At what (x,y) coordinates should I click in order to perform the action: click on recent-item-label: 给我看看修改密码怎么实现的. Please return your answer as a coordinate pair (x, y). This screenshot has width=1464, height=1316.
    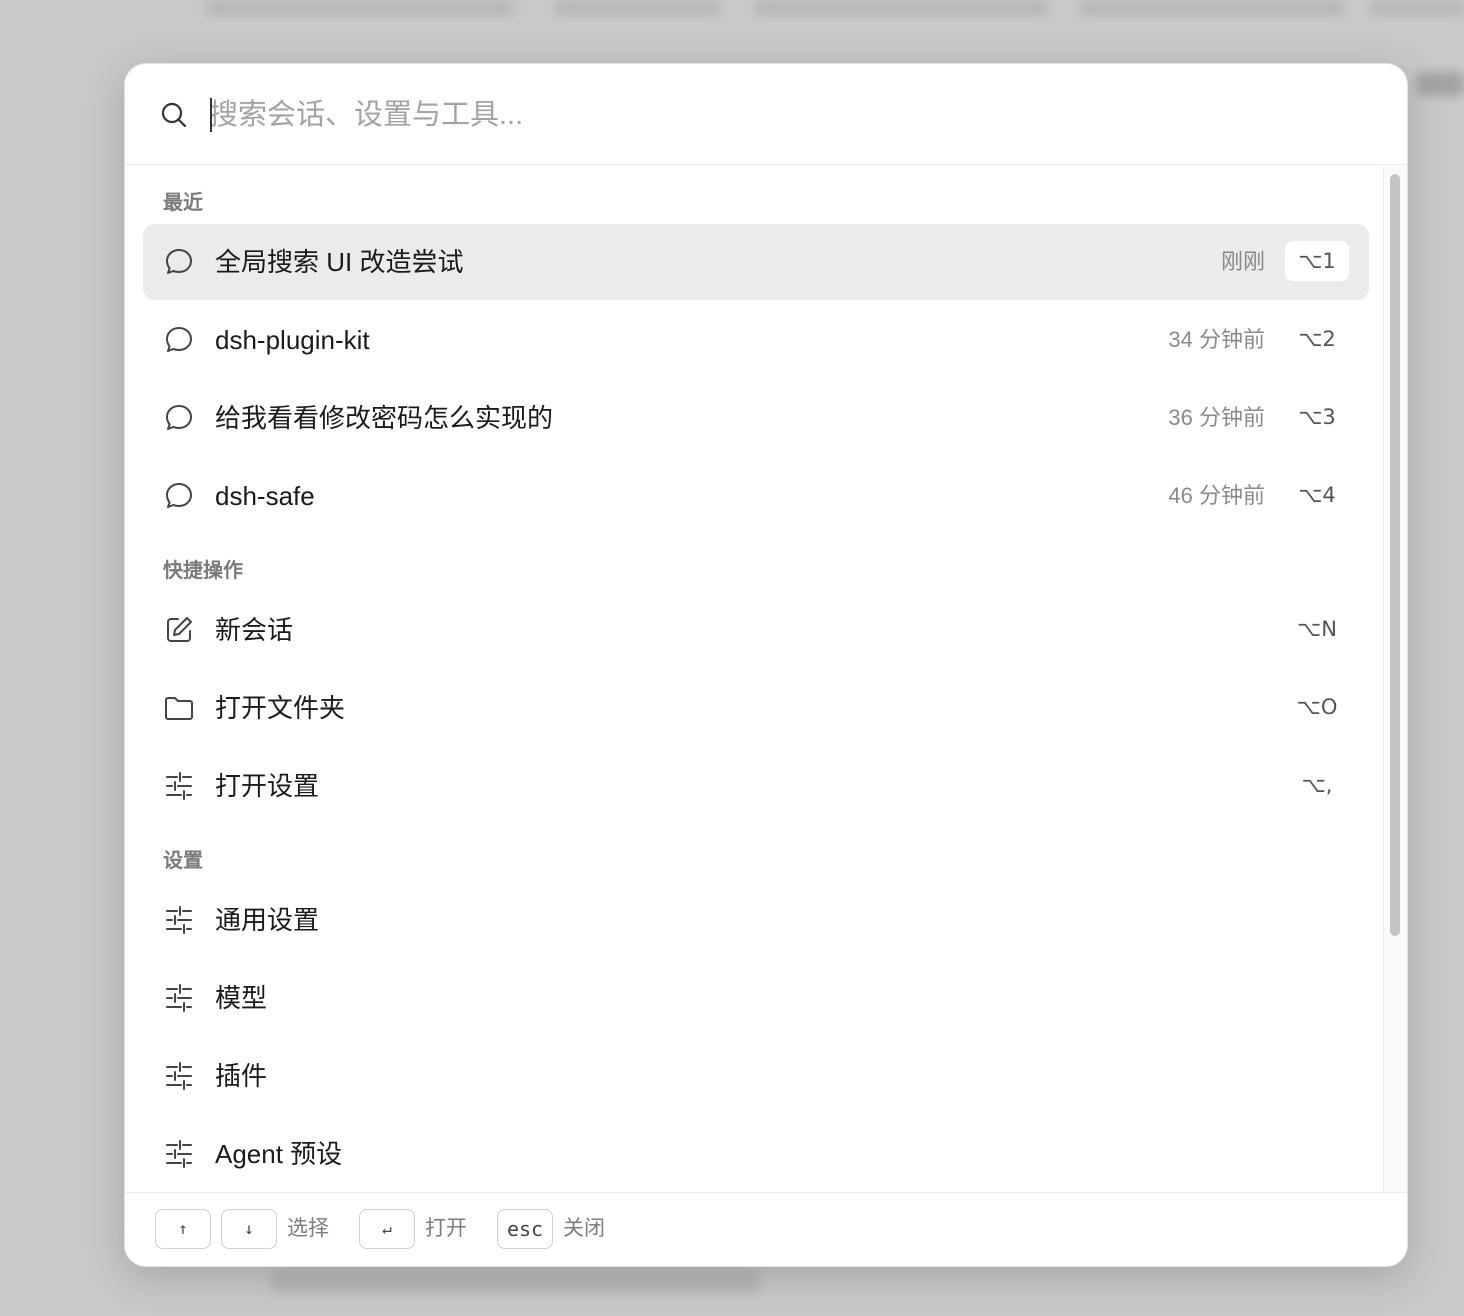
    Looking at the image, I should click on (384, 418).